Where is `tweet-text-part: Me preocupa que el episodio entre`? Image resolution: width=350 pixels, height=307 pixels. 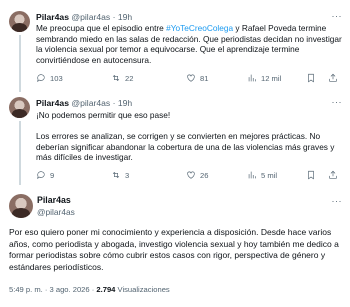
tweet-text-part: Me preocupa que el episodio entre is located at coordinates (101, 28).